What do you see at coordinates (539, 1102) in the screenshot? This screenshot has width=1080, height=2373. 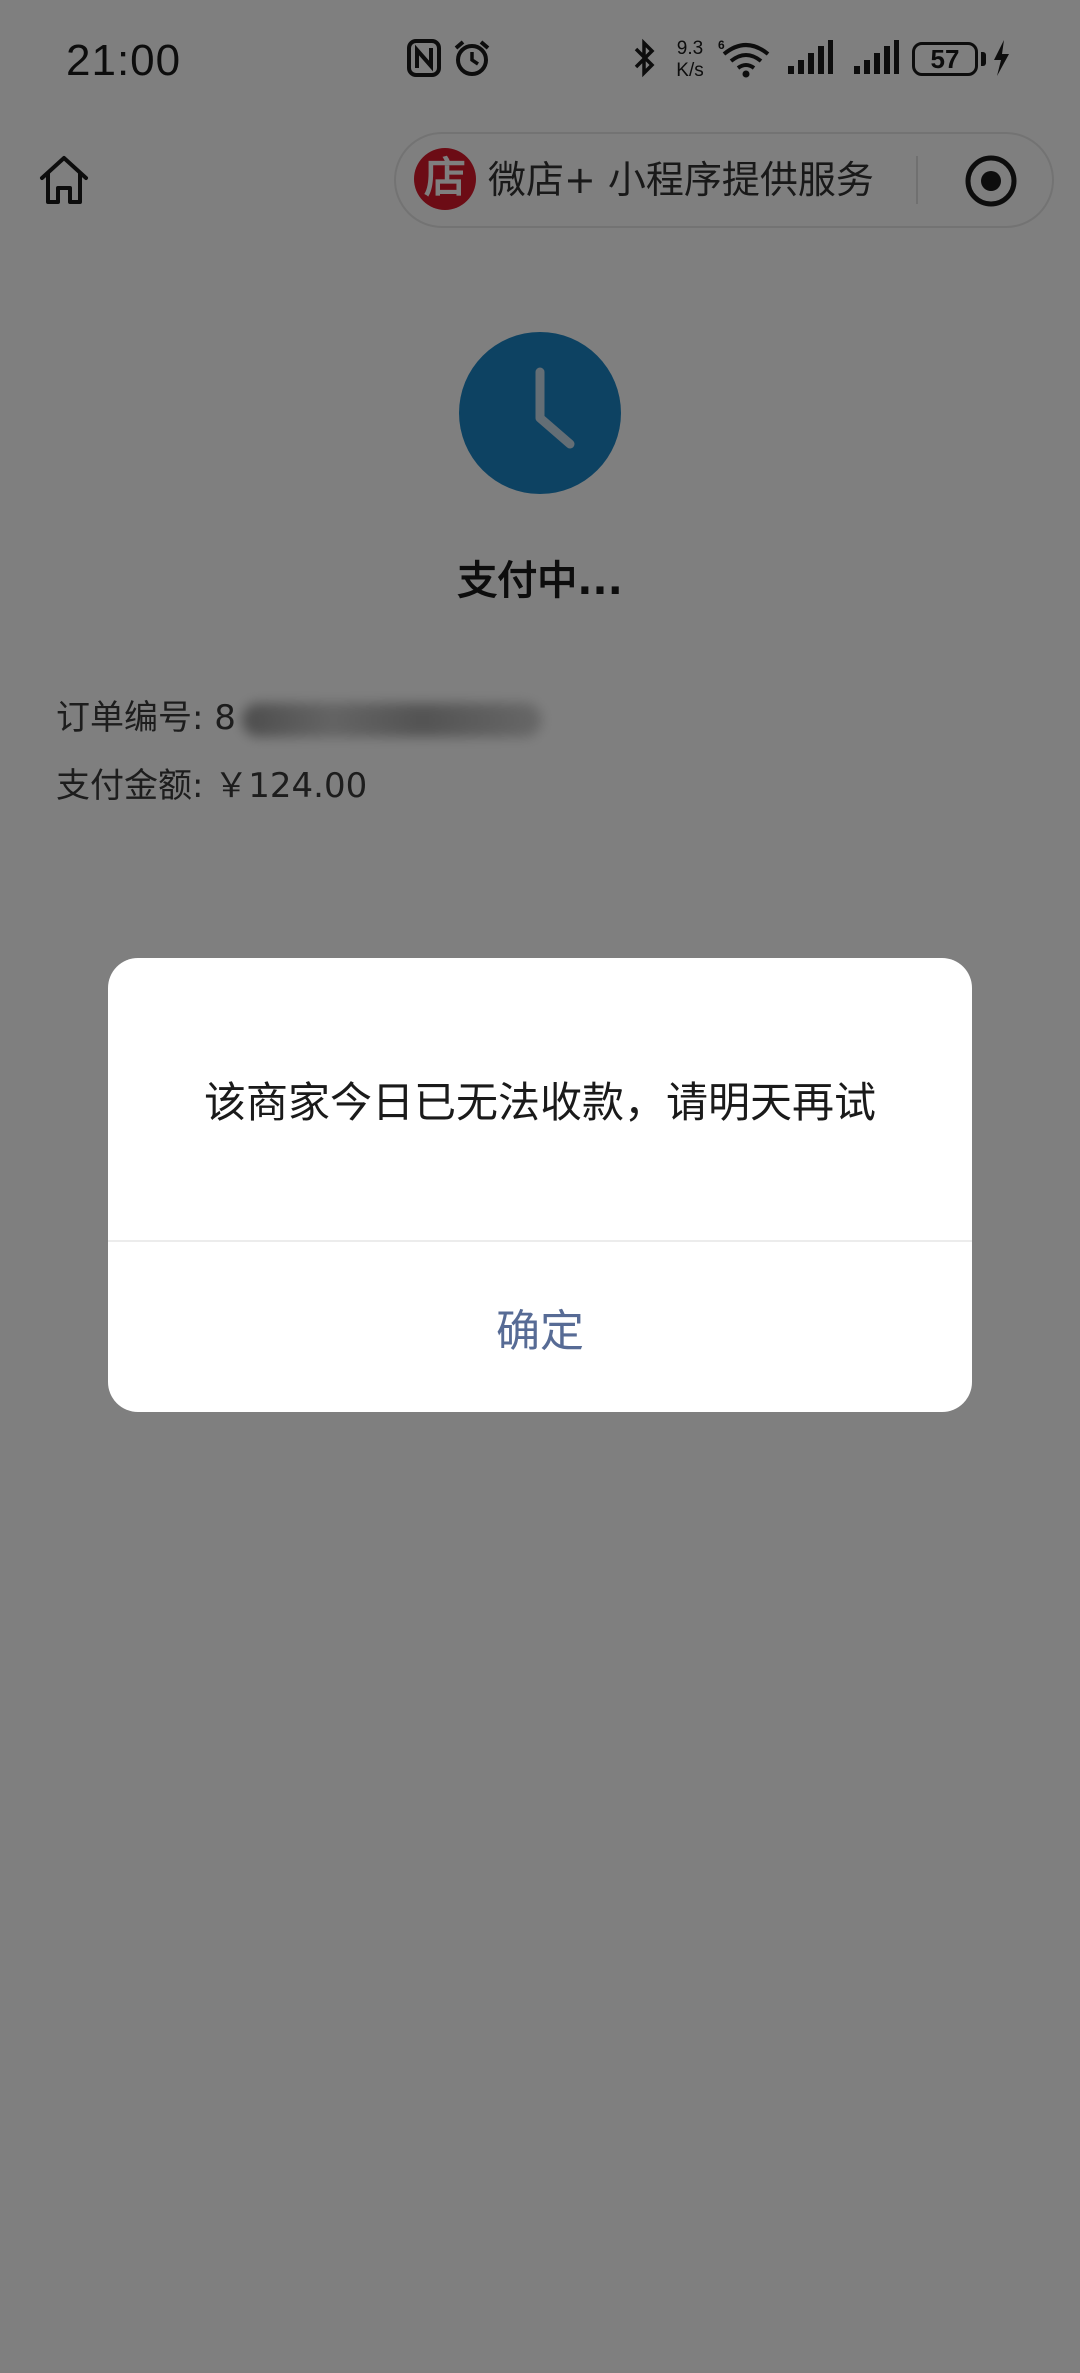 I see `dialog-message: 该商家今日已无法收款，请明天再试` at bounding box center [539, 1102].